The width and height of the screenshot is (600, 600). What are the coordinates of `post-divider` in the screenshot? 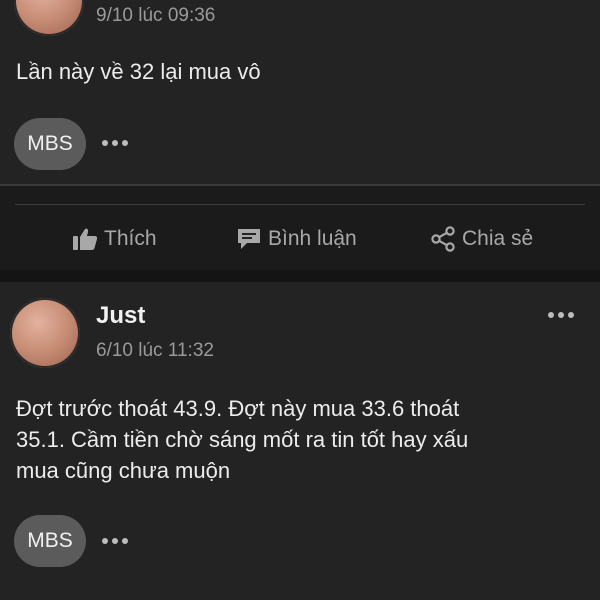 It's located at (300, 185).